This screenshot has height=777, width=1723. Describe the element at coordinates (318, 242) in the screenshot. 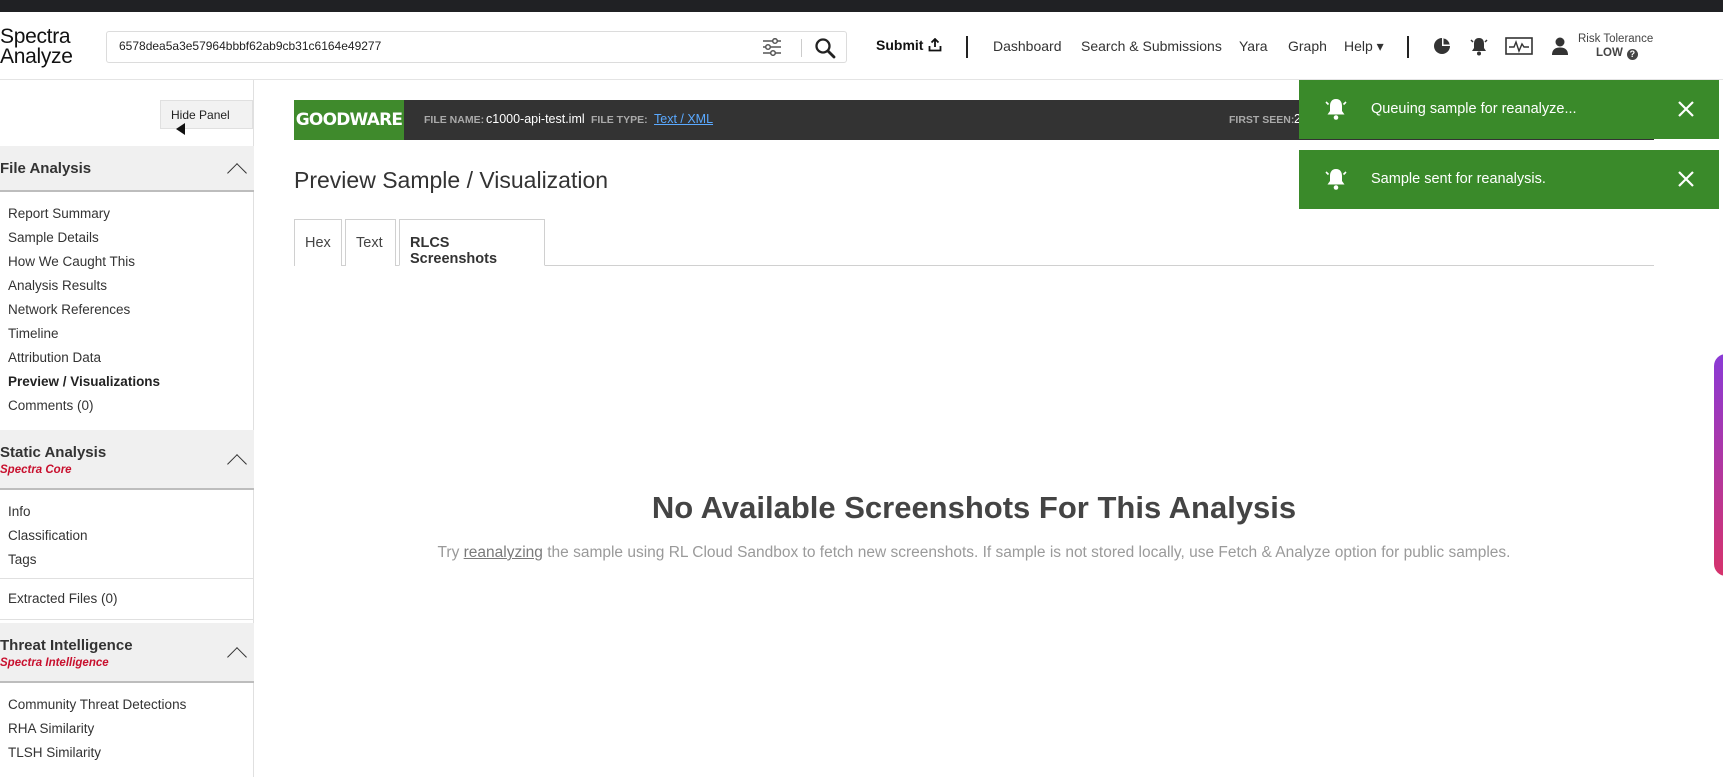

I see `tab-hex: Hex` at that location.